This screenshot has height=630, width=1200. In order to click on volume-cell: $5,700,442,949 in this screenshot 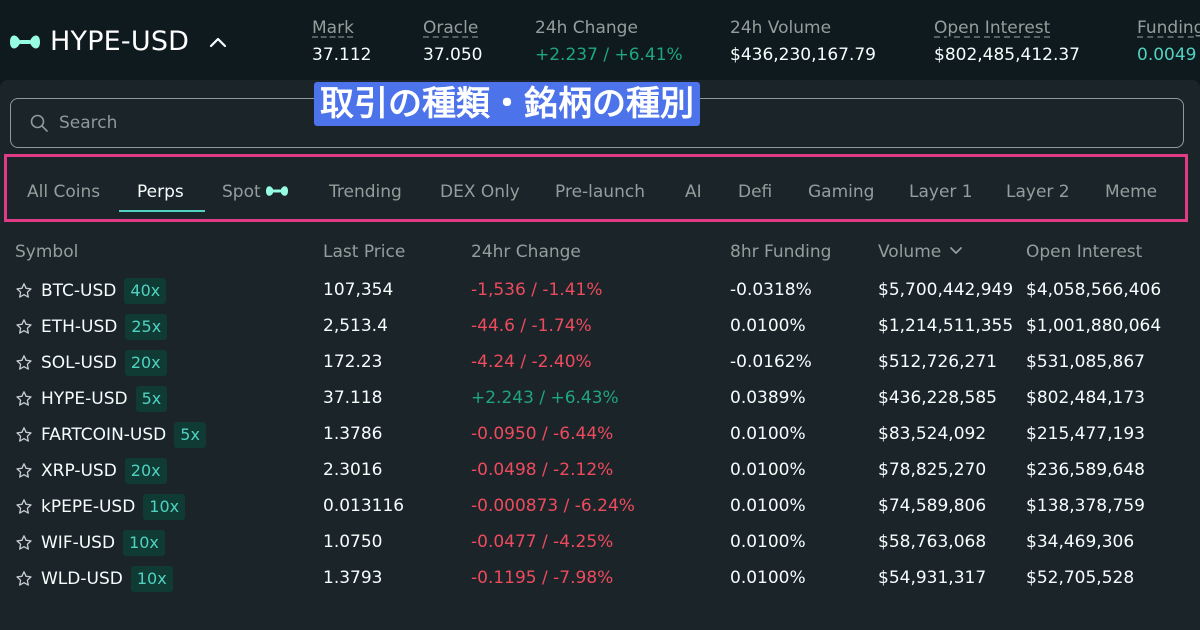, I will do `click(946, 290)`.